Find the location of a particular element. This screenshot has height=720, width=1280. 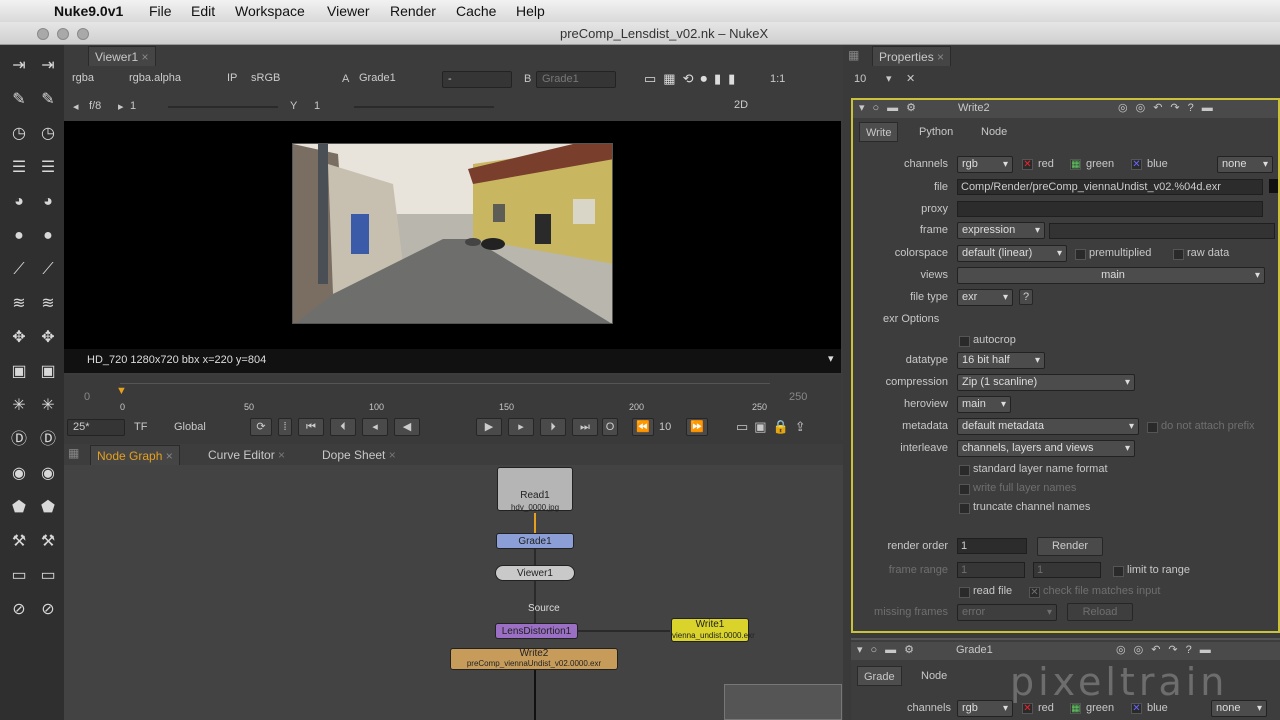

draw-icon-2: ✎ is located at coordinates (48, 100).